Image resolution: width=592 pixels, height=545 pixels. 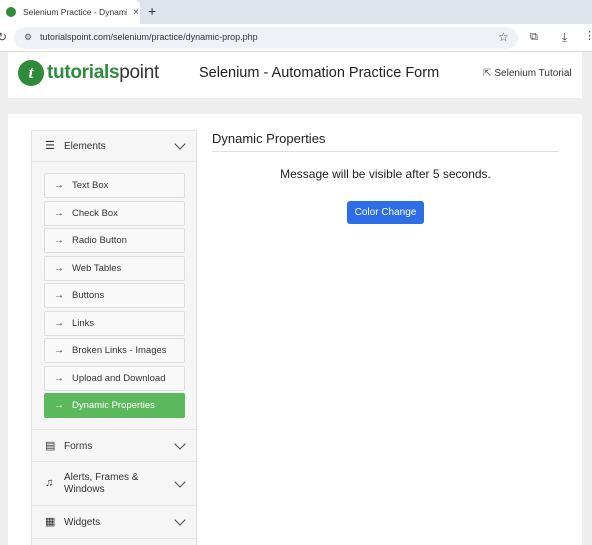 I want to click on external-link-icon: ⇱, so click(x=487, y=73).